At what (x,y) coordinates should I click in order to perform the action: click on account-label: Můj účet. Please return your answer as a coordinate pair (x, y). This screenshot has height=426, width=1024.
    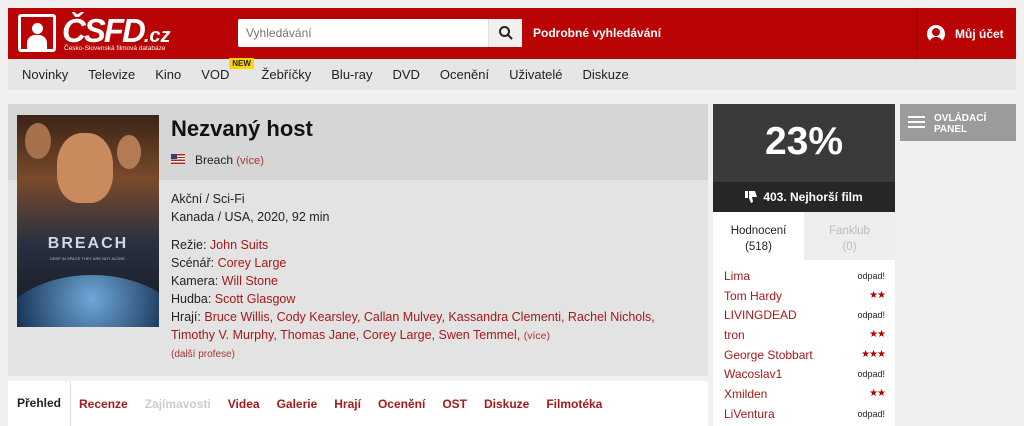
    Looking at the image, I should click on (979, 34).